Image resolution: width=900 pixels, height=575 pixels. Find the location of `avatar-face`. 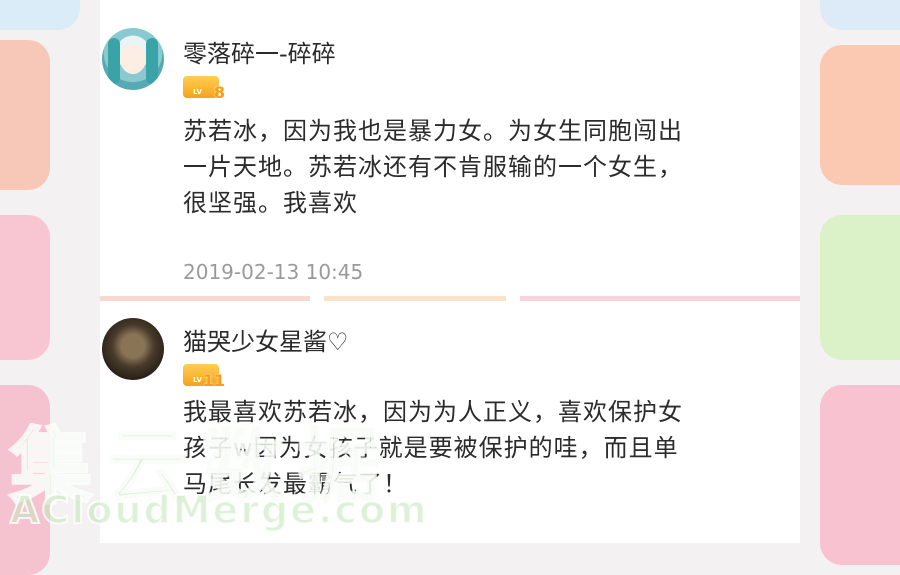

avatar-face is located at coordinates (133, 59).